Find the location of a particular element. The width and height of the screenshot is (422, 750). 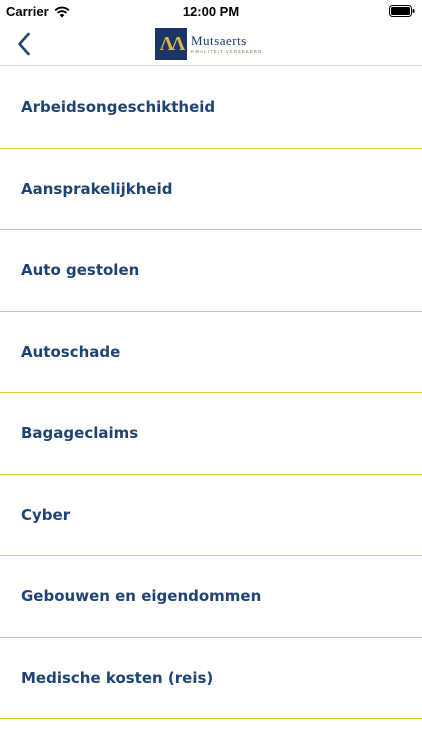

list-item: Medische kosten (reis) is located at coordinates (211, 678).